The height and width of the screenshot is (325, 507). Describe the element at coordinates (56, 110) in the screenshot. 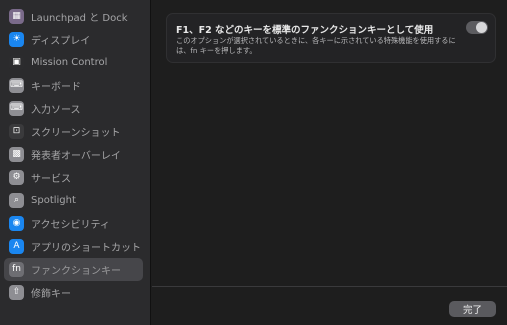

I see `sidebar-item-label: 入力ソース` at that location.